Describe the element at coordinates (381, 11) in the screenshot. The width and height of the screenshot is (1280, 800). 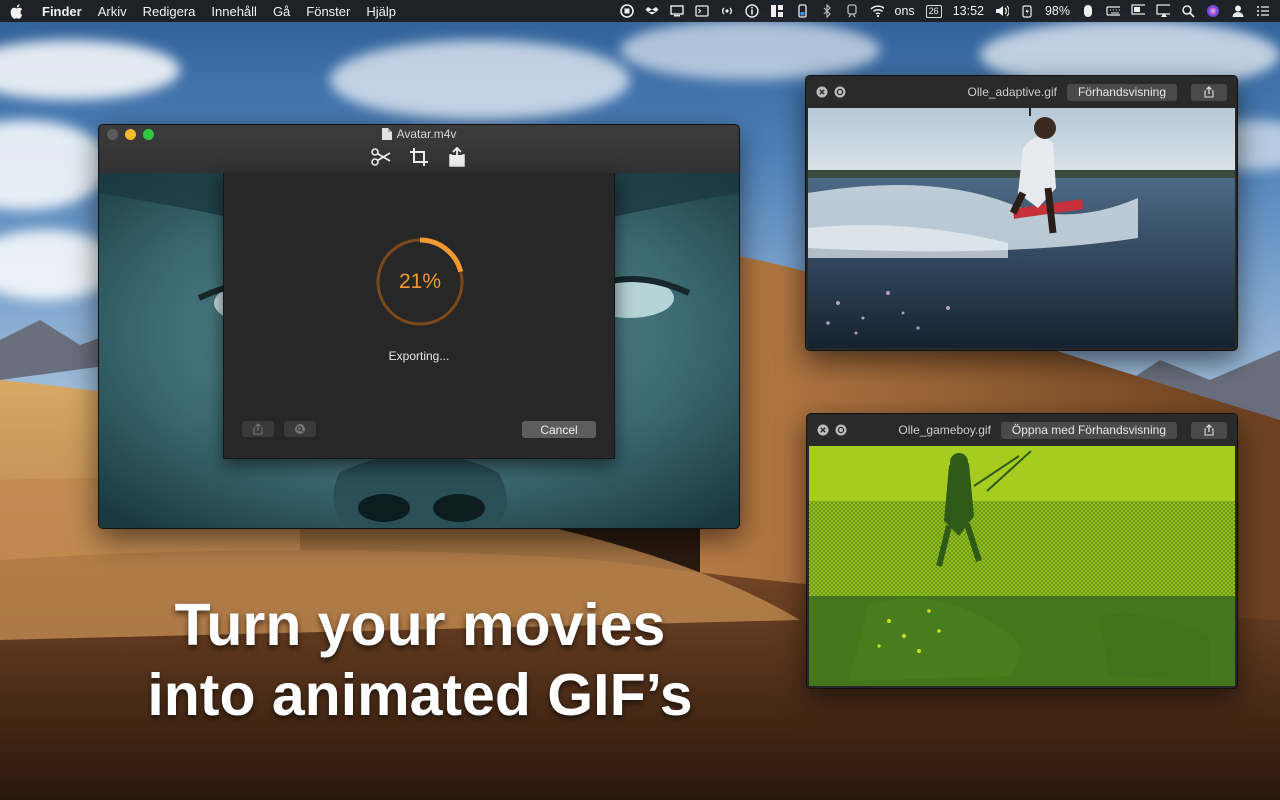
I see `menu-hjalp: Hjälp` at that location.